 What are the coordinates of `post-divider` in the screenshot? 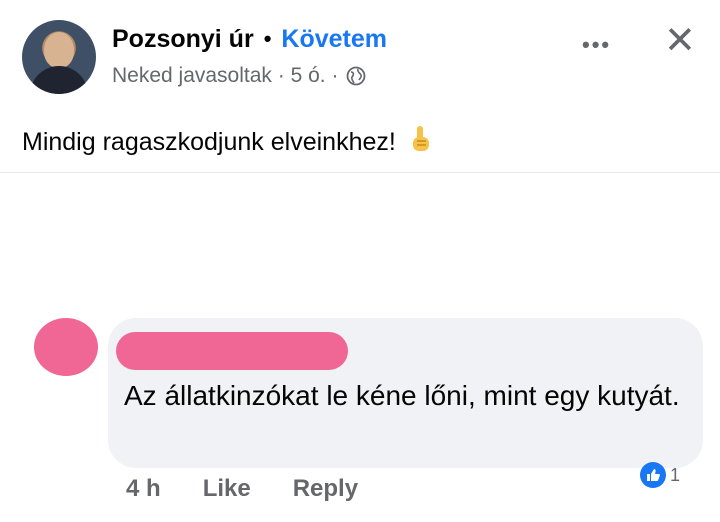 It's located at (360, 172).